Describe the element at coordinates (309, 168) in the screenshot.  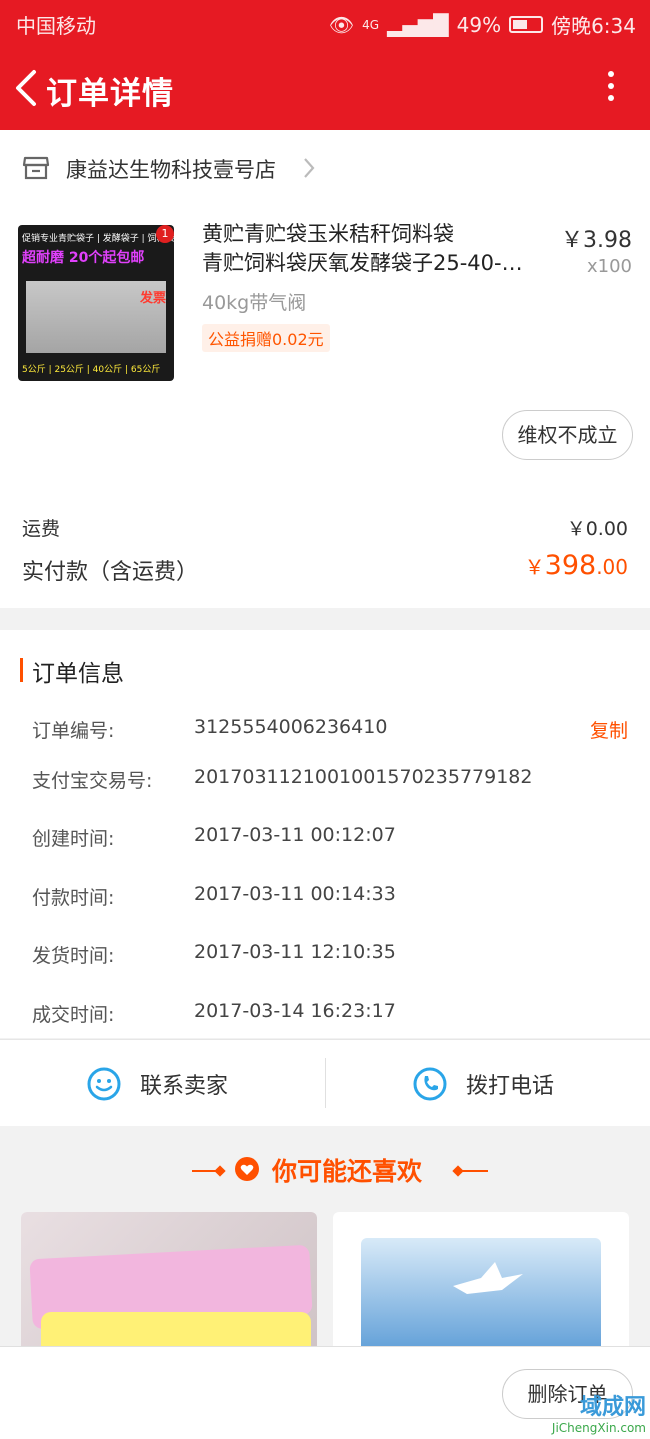
I see `chevron-right-icon` at that location.